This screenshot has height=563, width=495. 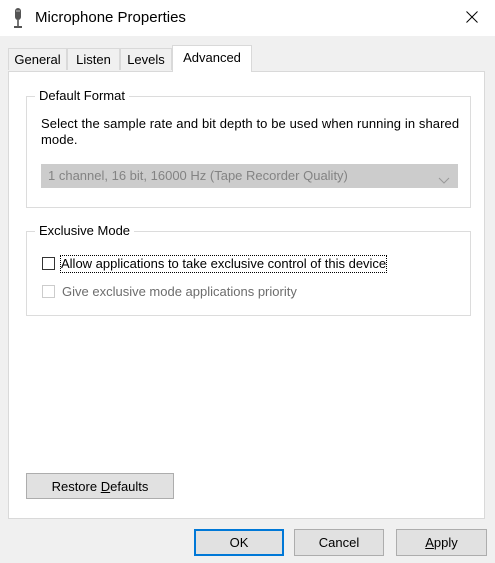 I want to click on tab-levels: Levels, so click(x=146, y=59).